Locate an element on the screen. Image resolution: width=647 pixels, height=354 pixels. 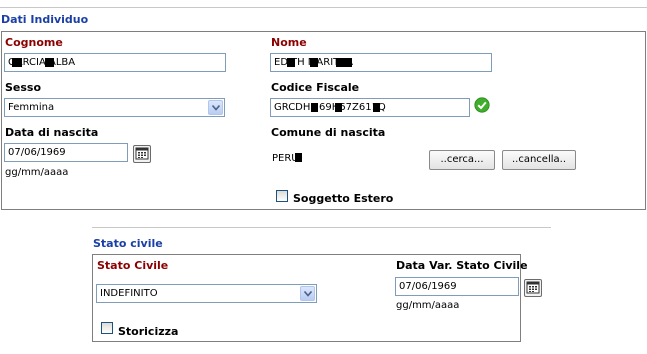
soggetto-estero-checkbox is located at coordinates (282, 196).